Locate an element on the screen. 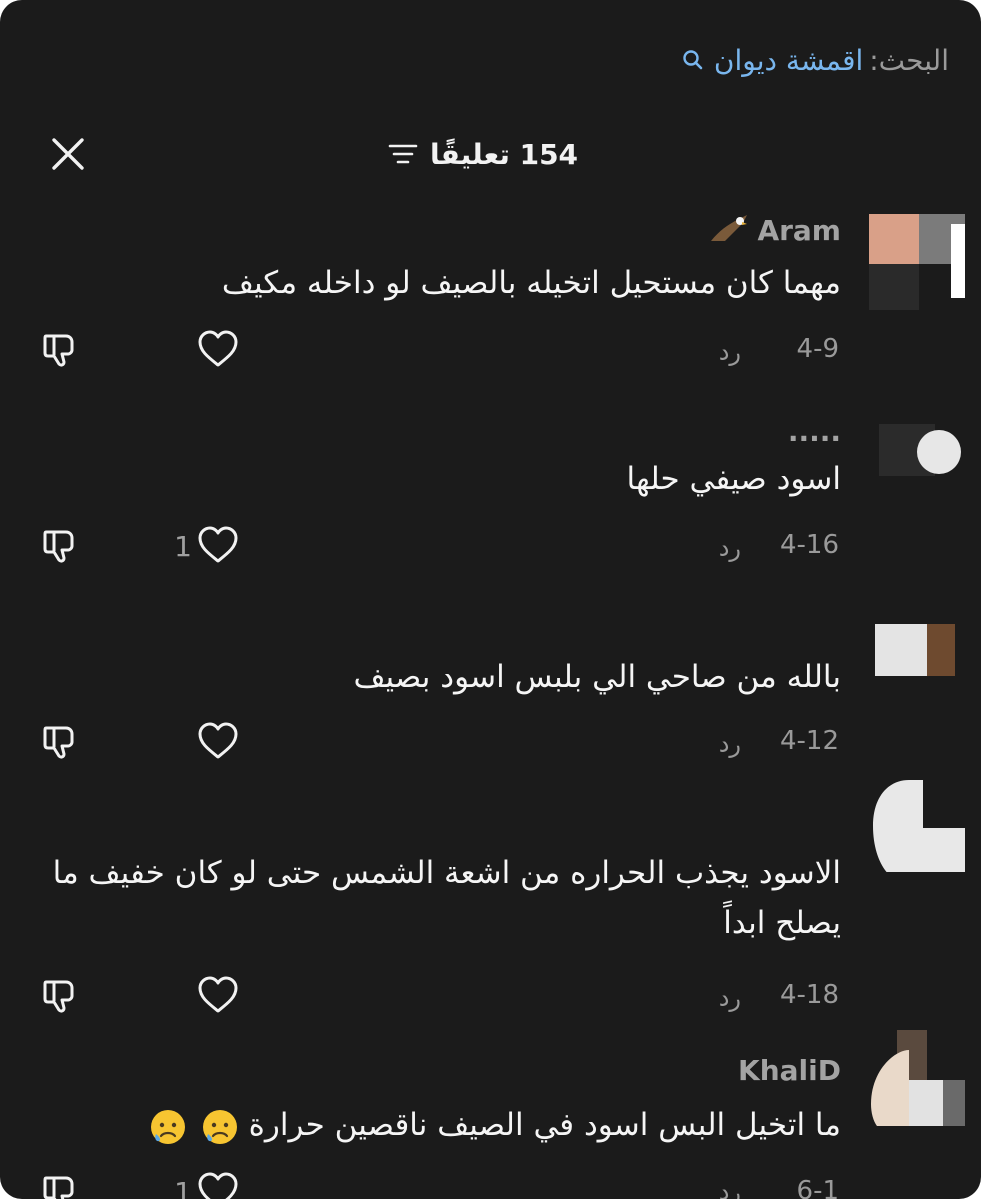 Image resolution: width=981 pixels, height=1199 pixels. comment-date: 4-18 is located at coordinates (809, 995).